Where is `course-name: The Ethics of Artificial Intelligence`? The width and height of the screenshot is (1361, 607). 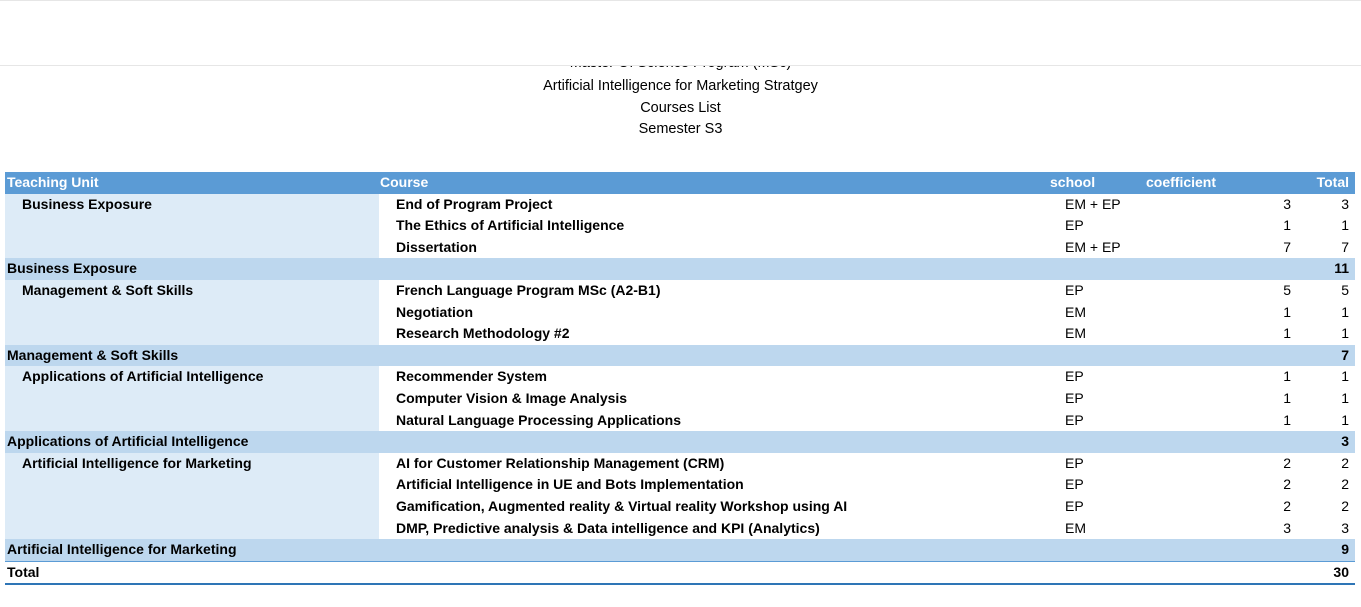 course-name: The Ethics of Artificial Intelligence is located at coordinates (510, 225).